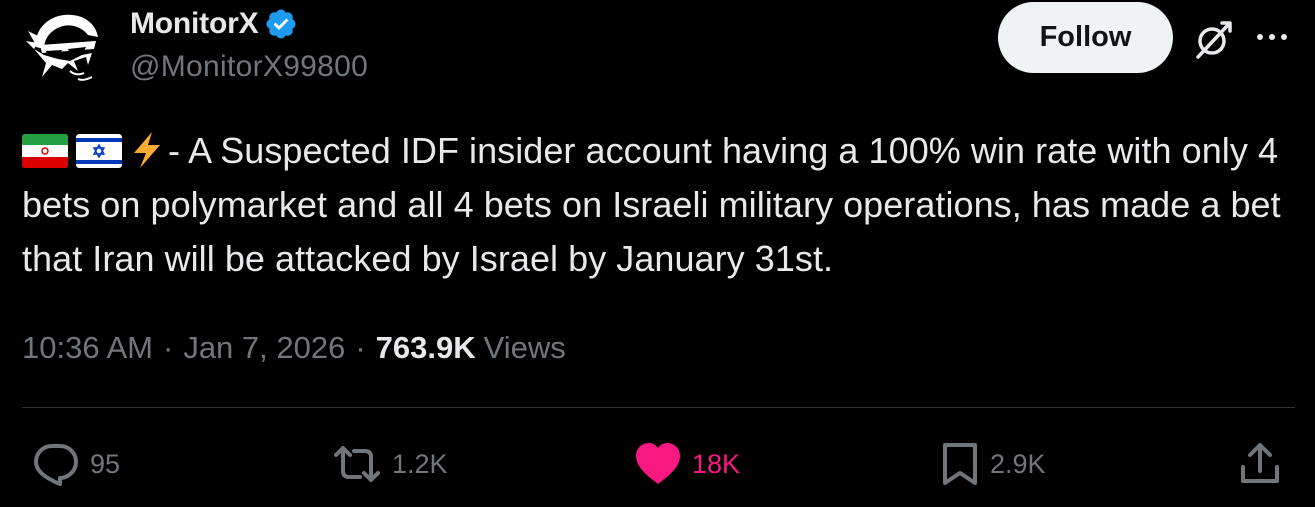 The height and width of the screenshot is (507, 1315). Describe the element at coordinates (960, 464) in the screenshot. I see `bookmark-icon` at that location.